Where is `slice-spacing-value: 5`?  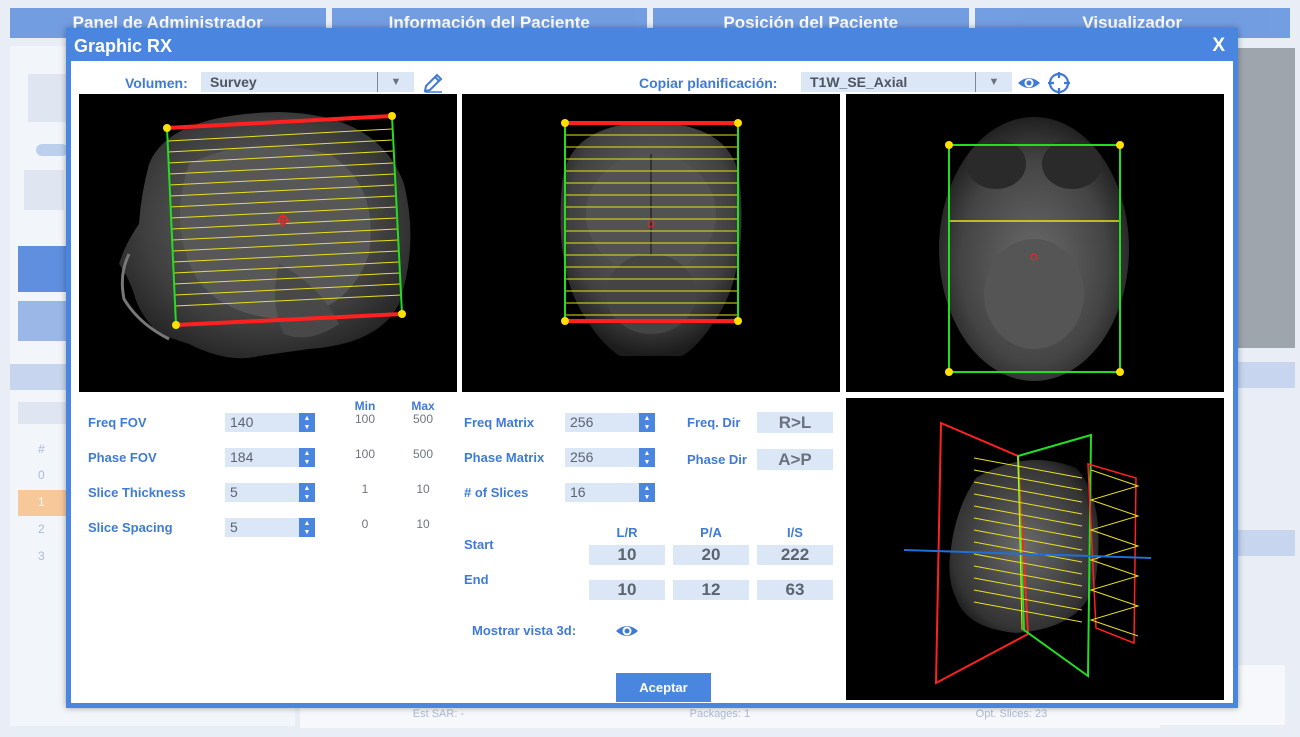
slice-spacing-value: 5 is located at coordinates (234, 527).